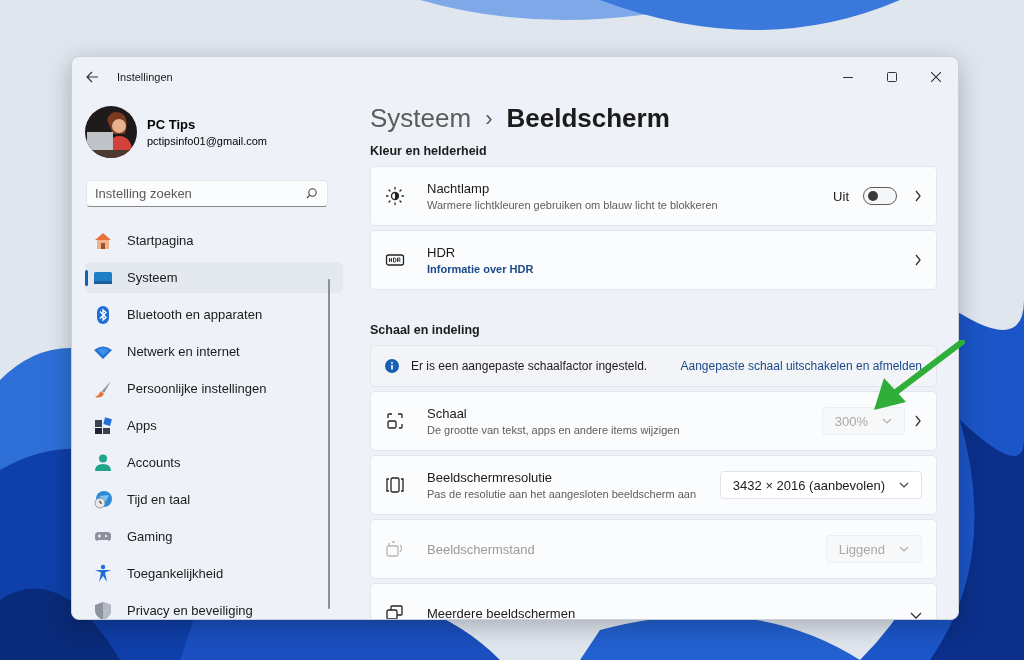 This screenshot has width=1024, height=660. Describe the element at coordinates (554, 430) in the screenshot. I see `setting-description: De grootte van tekst, apps en andere items wijzigen` at that location.